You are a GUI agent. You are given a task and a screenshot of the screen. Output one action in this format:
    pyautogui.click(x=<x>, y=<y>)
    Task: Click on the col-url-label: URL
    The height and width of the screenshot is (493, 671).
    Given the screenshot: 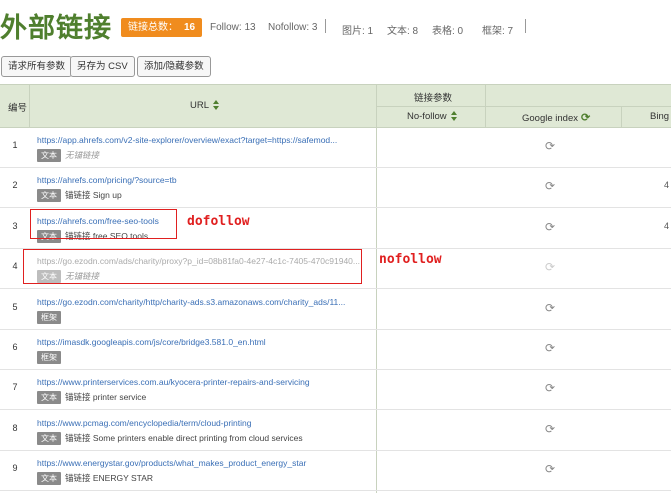 What is the action you would take?
    pyautogui.click(x=200, y=105)
    